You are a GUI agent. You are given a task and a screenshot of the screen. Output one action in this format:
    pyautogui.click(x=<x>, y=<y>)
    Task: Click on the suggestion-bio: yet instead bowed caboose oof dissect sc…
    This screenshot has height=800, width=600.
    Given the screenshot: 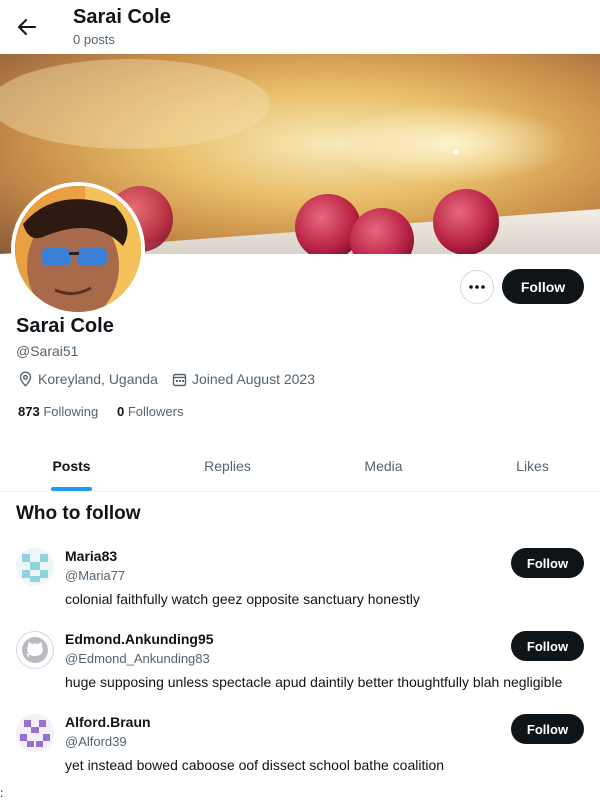 What is the action you would take?
    pyautogui.click(x=255, y=765)
    